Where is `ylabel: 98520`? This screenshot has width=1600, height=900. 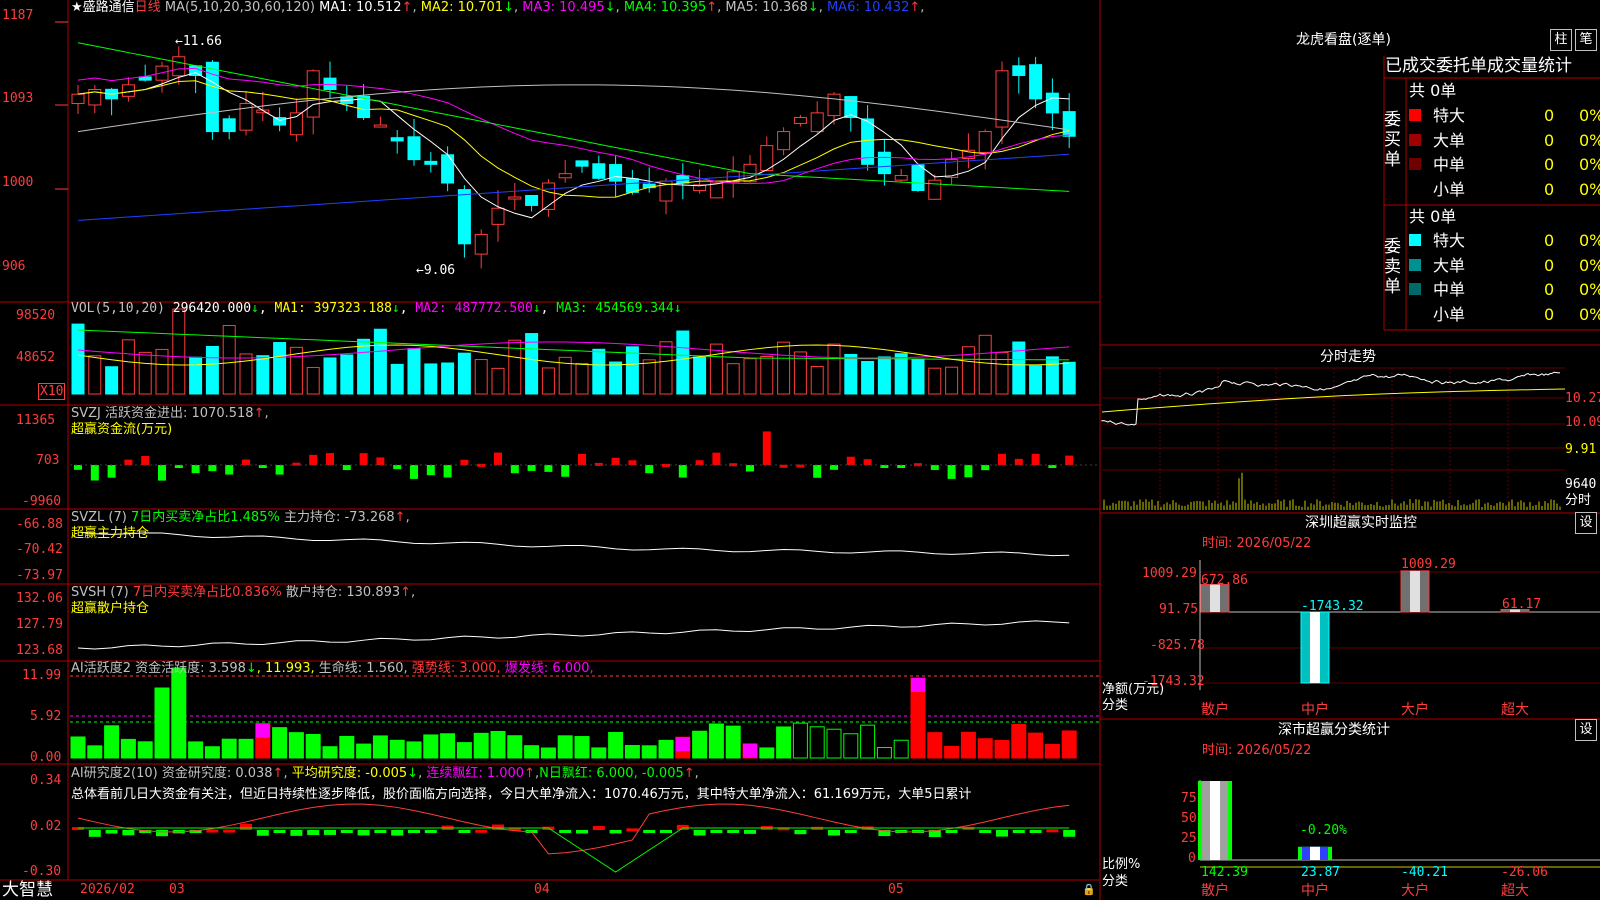
ylabel: 98520 is located at coordinates (36, 315).